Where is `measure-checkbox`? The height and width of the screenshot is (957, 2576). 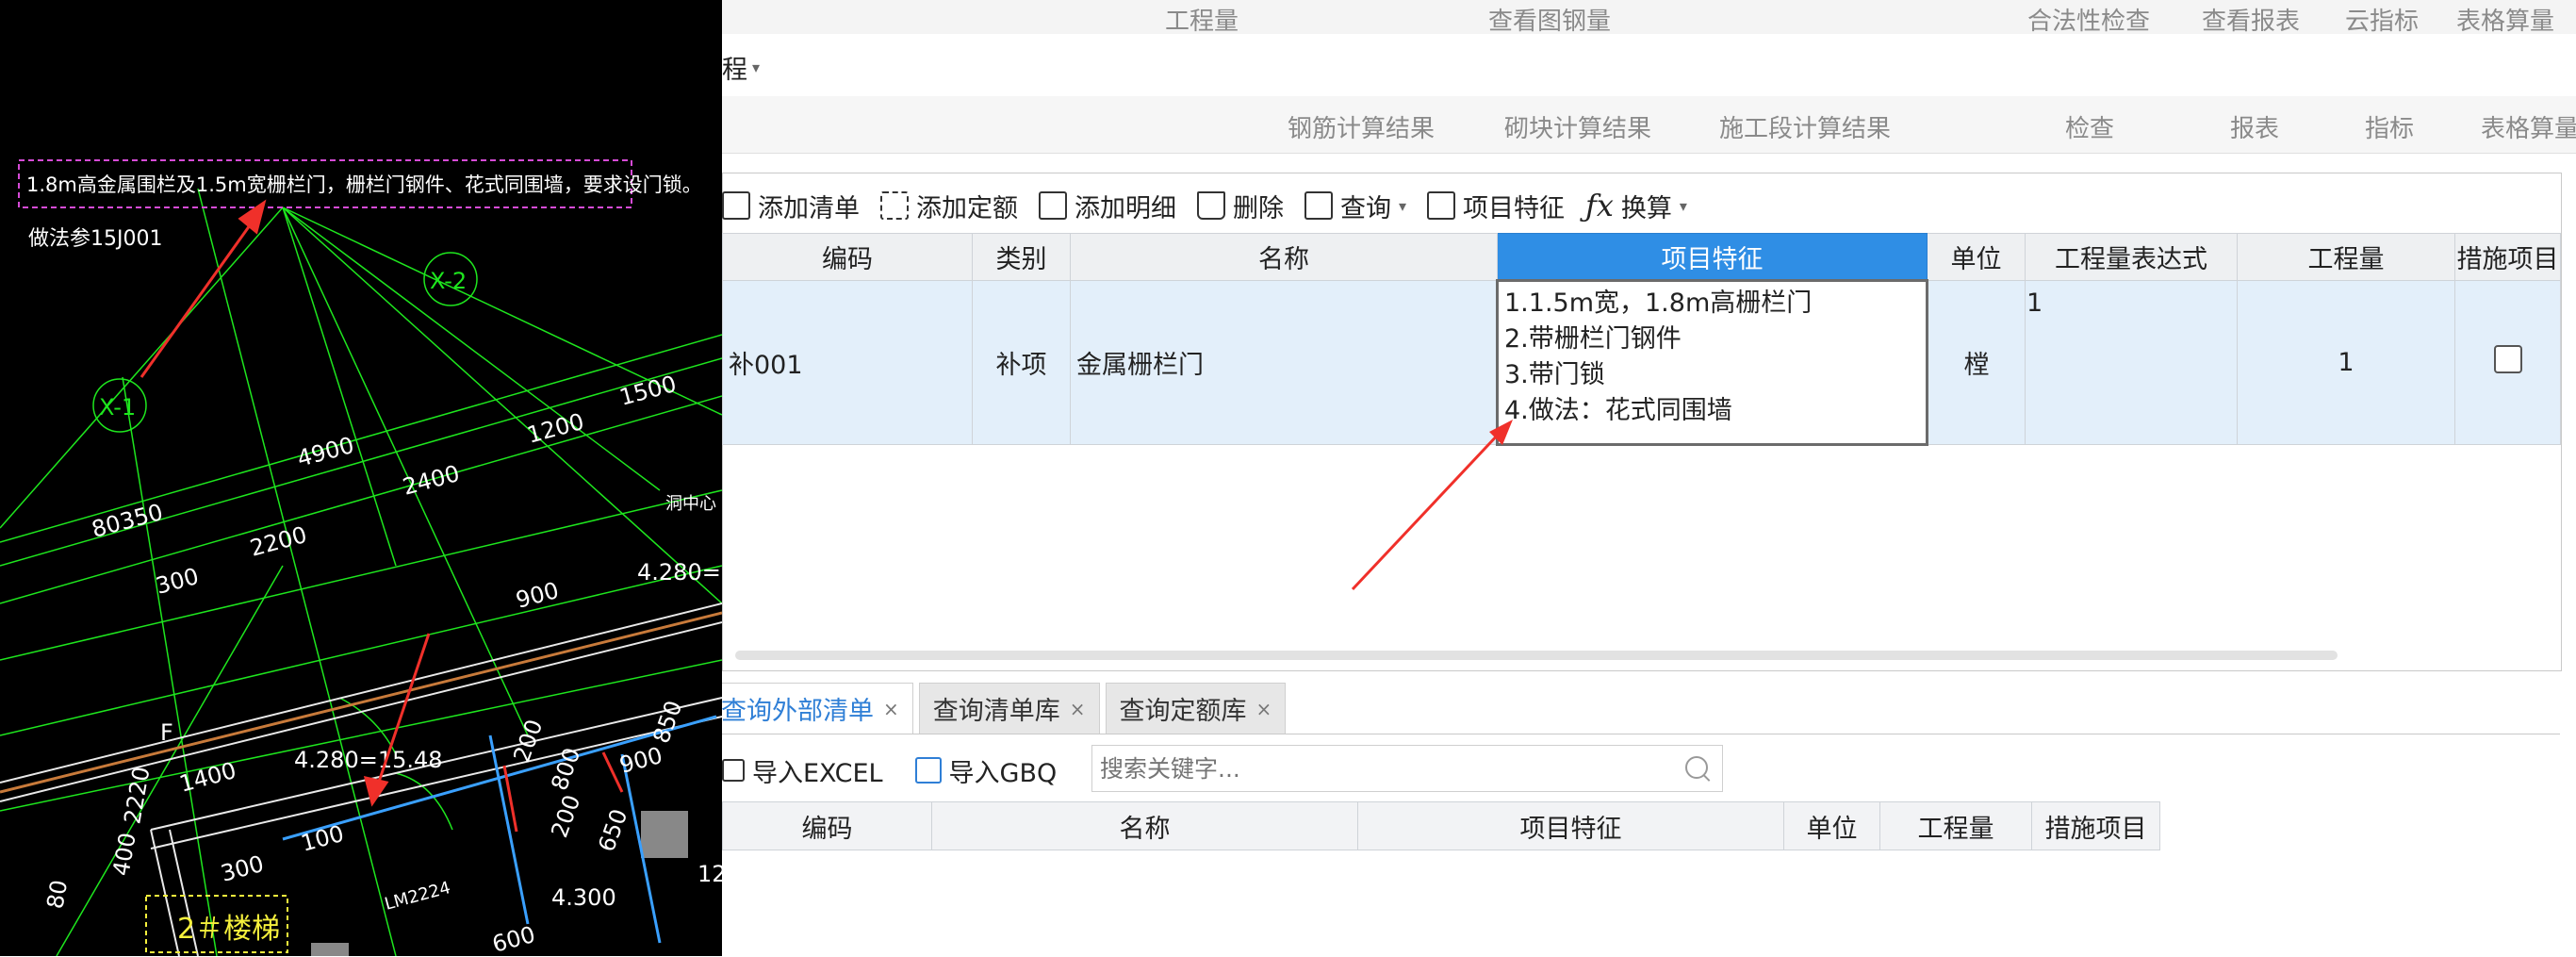 measure-checkbox is located at coordinates (2507, 359).